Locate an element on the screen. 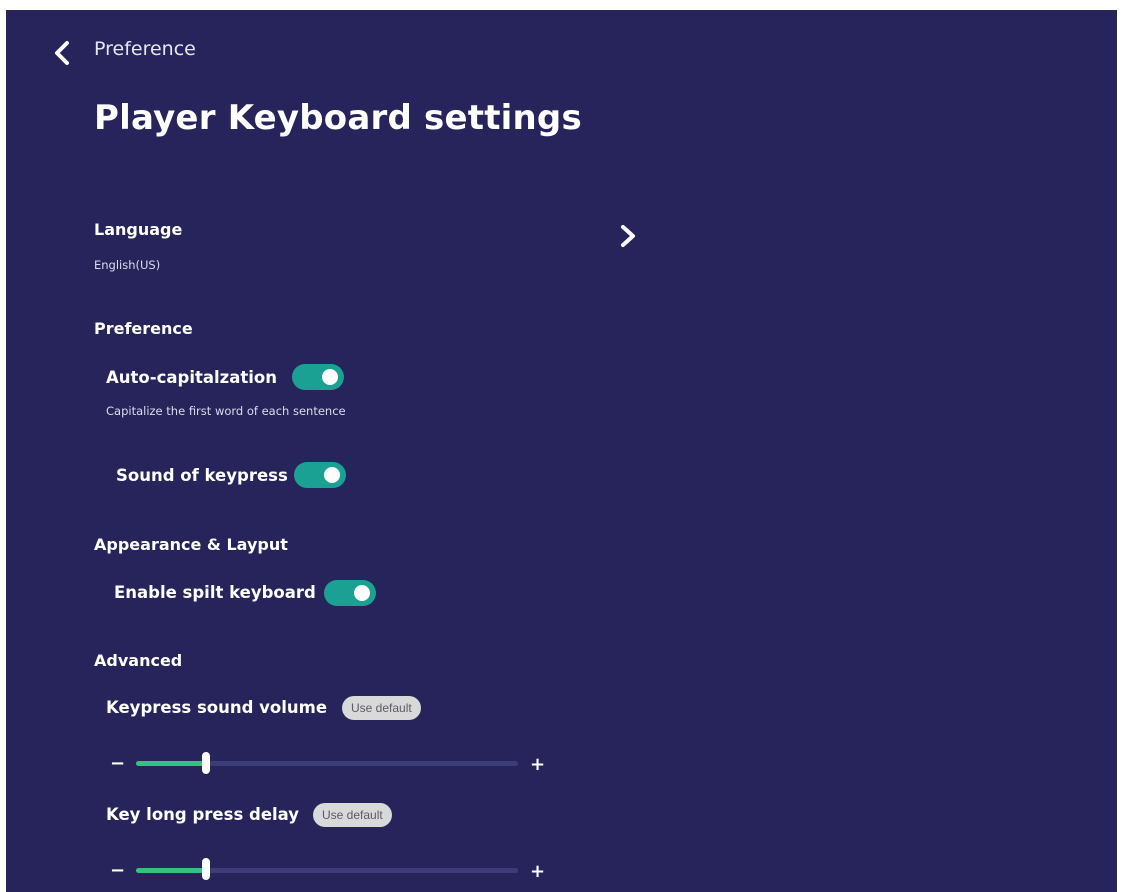  advanced-heading: Advanced is located at coordinates (138, 660).